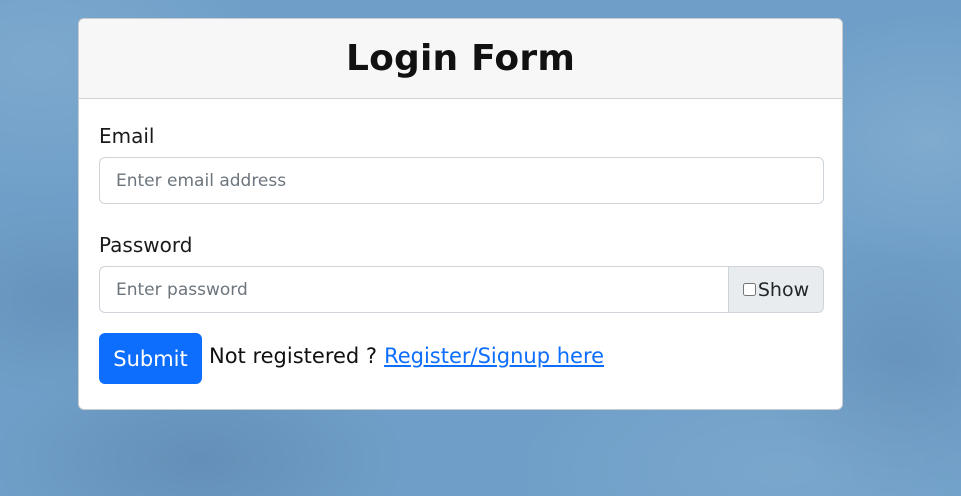  I want to click on email-input, so click(461, 180).